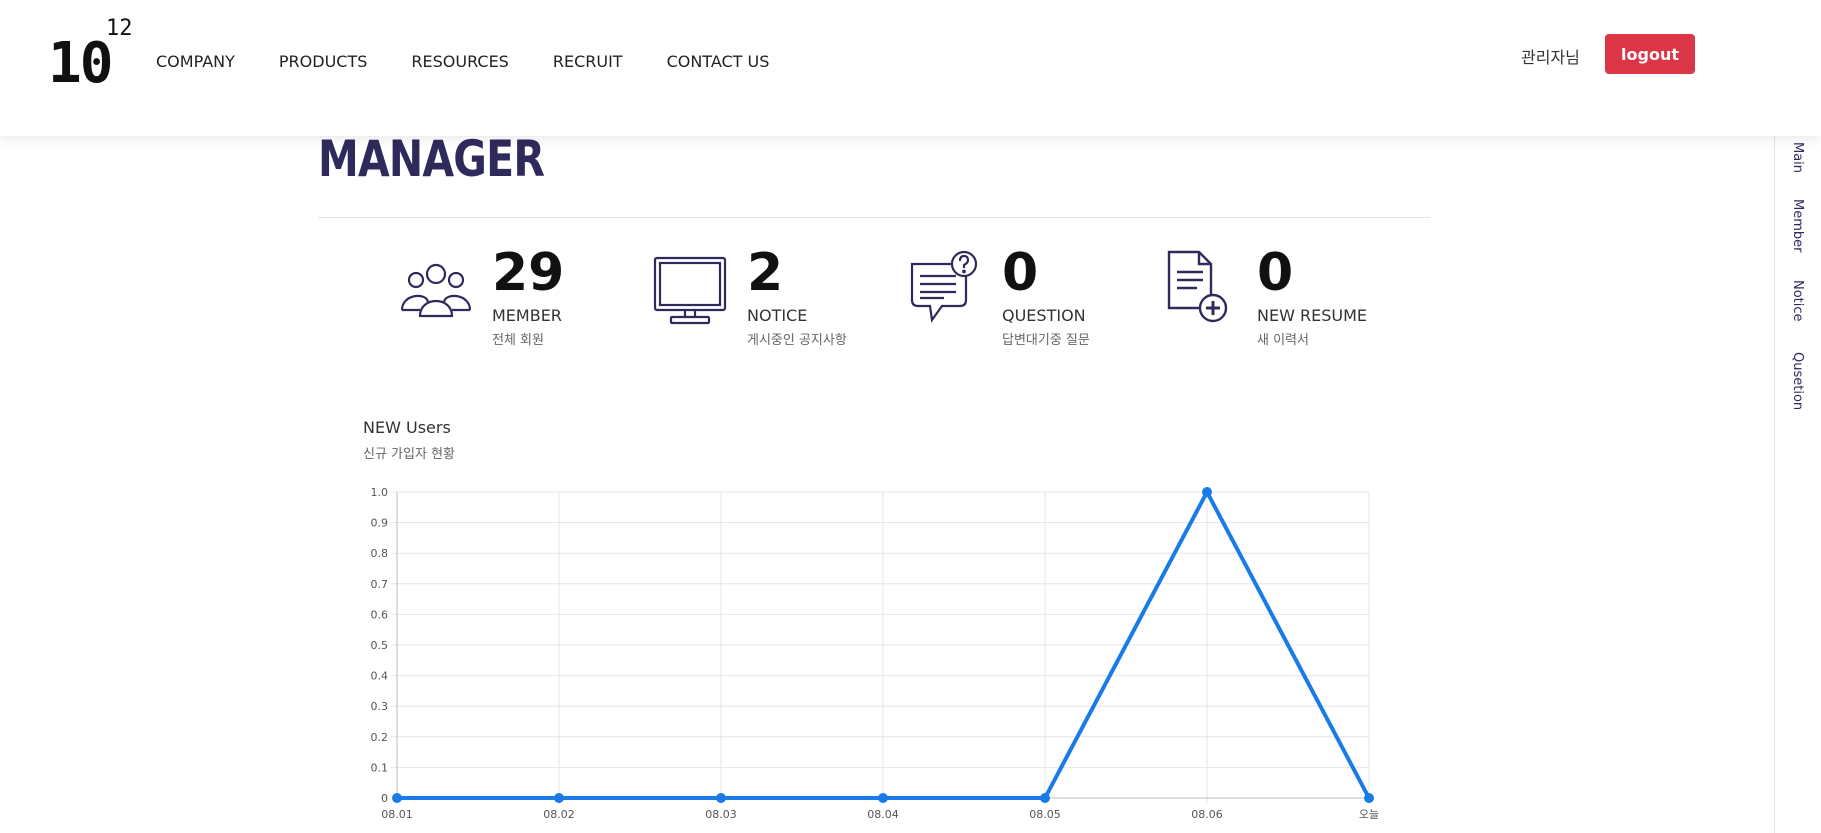 Image resolution: width=1821 pixels, height=833 pixels. What do you see at coordinates (1797, 225) in the screenshot?
I see `sidebar-link-member: Member` at bounding box center [1797, 225].